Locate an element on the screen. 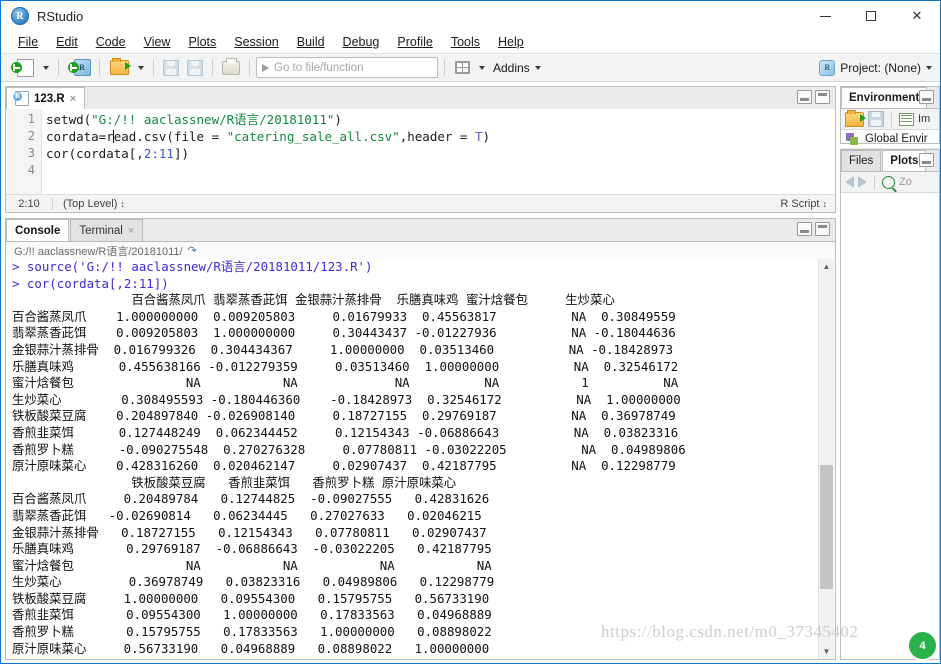  import-dataset-icon is located at coordinates (906, 119).